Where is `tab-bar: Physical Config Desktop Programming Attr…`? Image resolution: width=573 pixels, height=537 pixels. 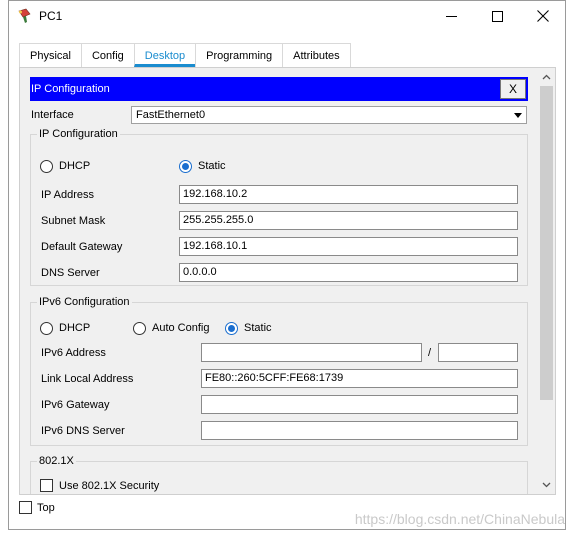 tab-bar: Physical Config Desktop Programming Attr… is located at coordinates (185, 55).